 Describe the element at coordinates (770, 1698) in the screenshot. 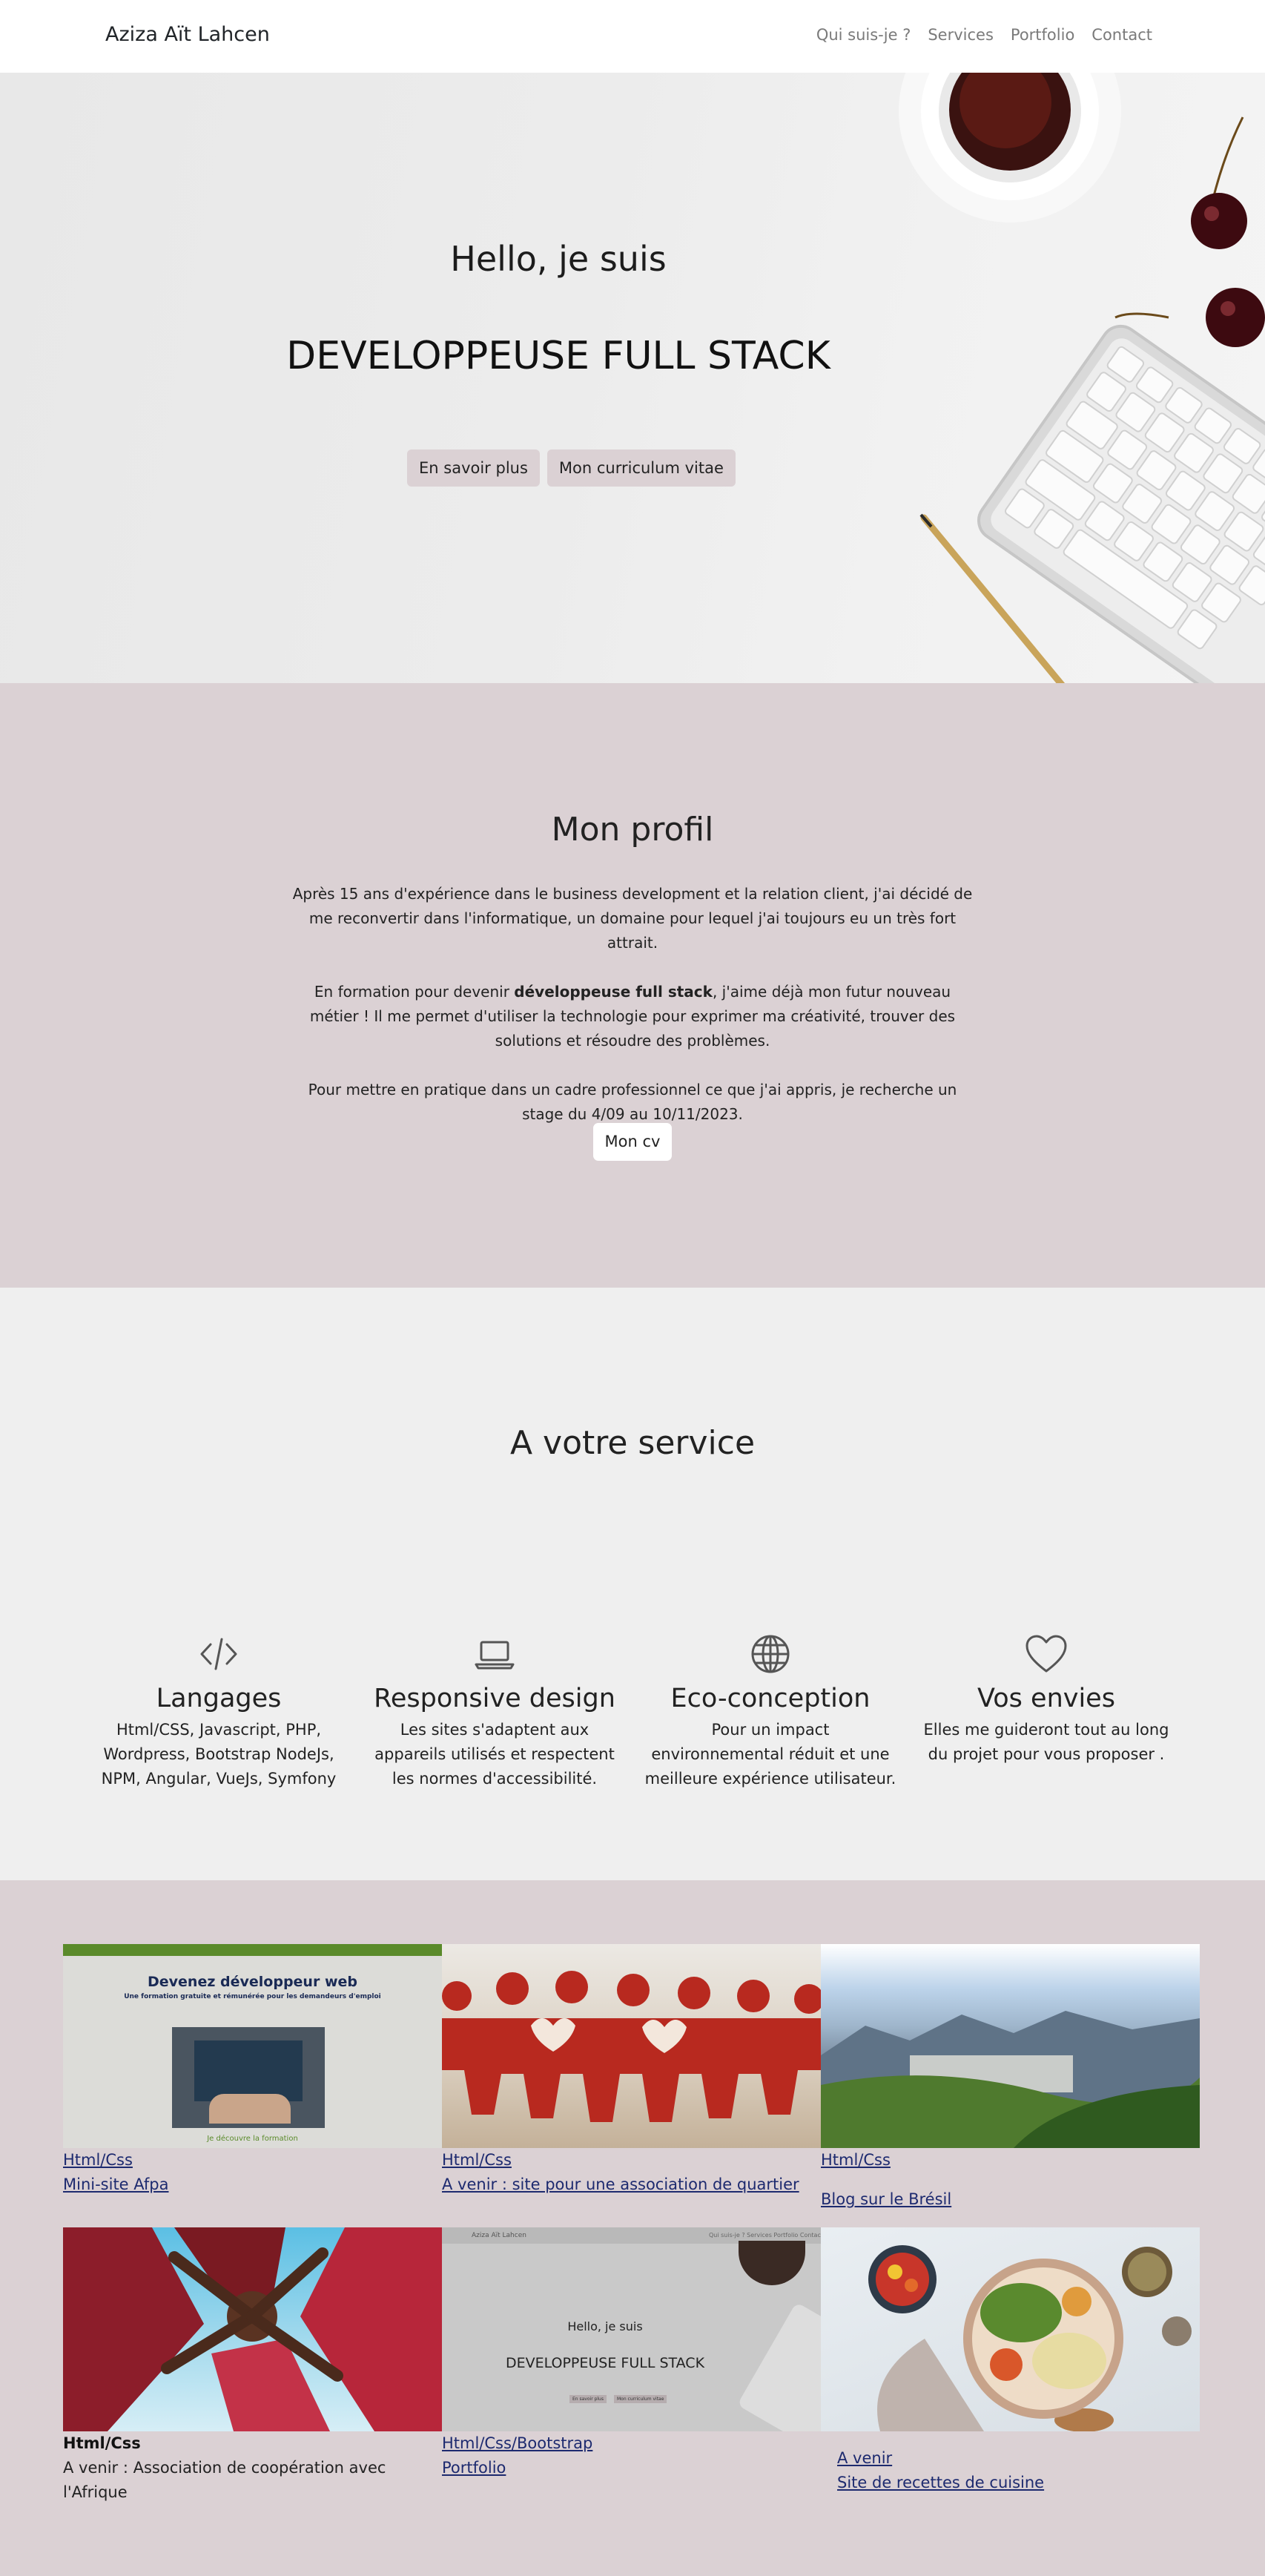

I see `service-title: Eco-conception` at that location.